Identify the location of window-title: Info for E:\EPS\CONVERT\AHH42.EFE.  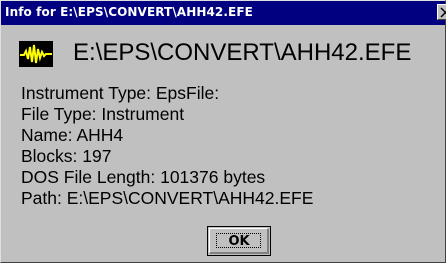
(129, 12).